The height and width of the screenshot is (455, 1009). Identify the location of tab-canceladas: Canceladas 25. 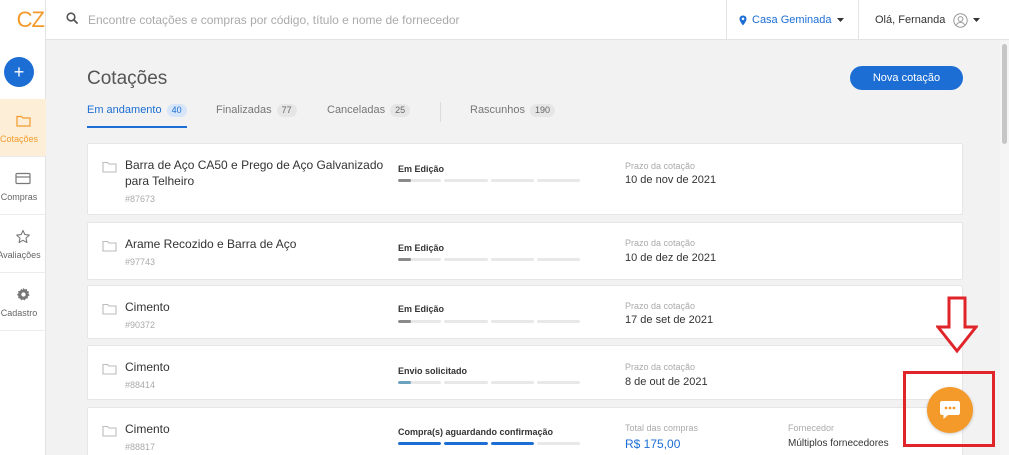
(369, 116).